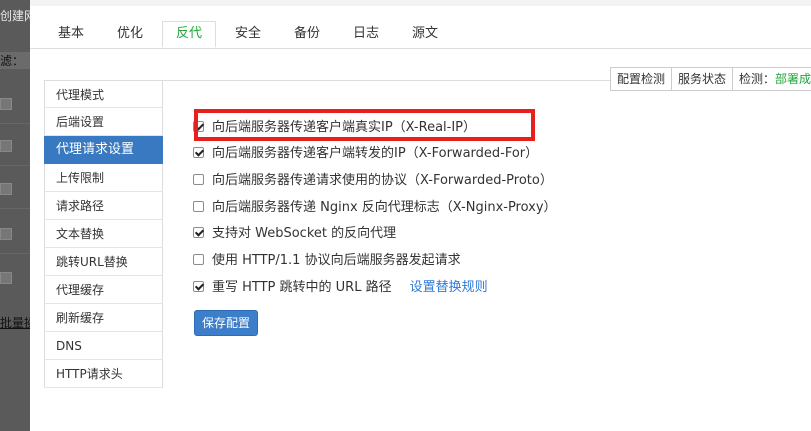 This screenshot has height=431, width=811. Describe the element at coordinates (103, 346) in the screenshot. I see `sidemenu-item-dns: DNS` at that location.